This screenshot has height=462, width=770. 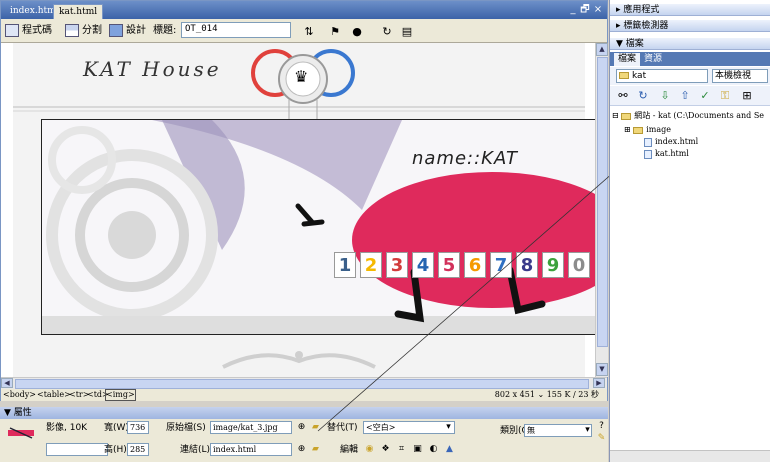 What do you see at coordinates (602, 49) in the screenshot?
I see `scroll-up-icon: ▲` at bounding box center [602, 49].